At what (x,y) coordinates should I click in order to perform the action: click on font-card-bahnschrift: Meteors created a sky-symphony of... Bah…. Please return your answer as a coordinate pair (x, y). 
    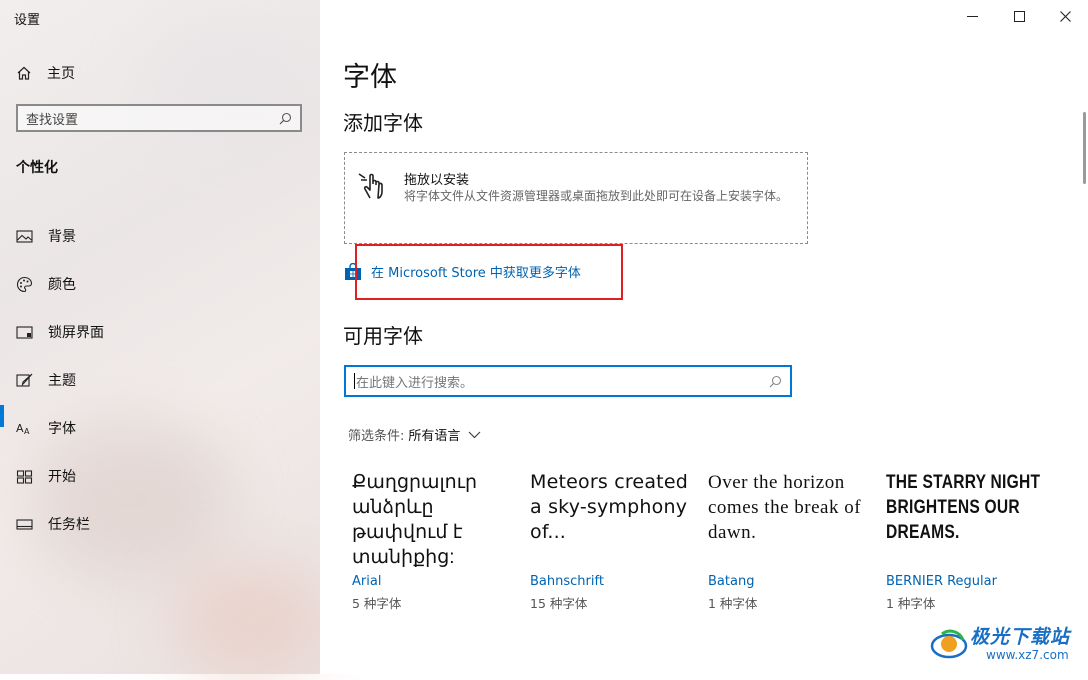
    Looking at the image, I should click on (610, 540).